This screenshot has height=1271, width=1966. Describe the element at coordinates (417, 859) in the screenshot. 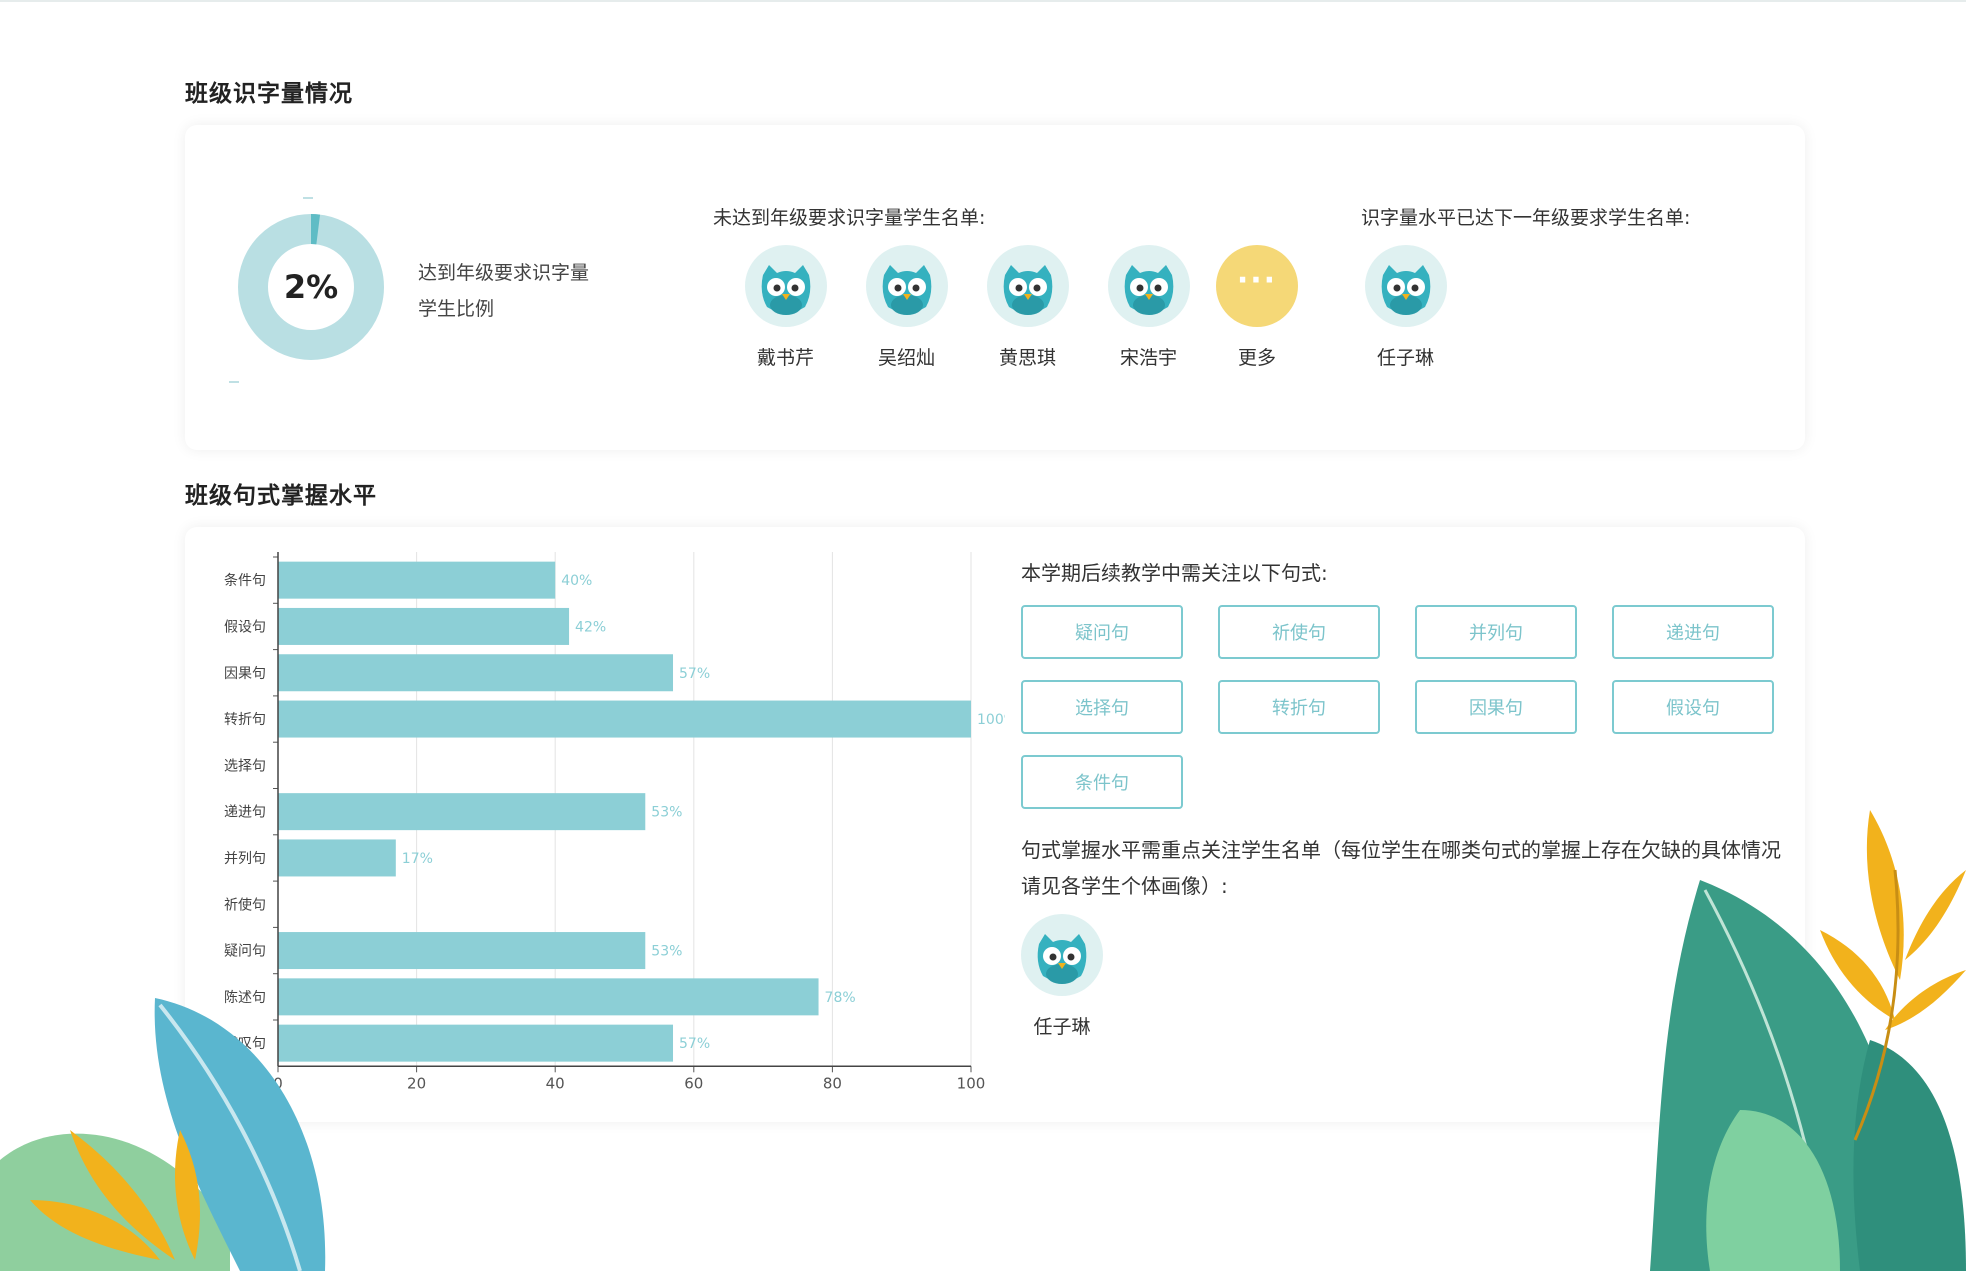

I see `bar-value-label: 17%` at that location.